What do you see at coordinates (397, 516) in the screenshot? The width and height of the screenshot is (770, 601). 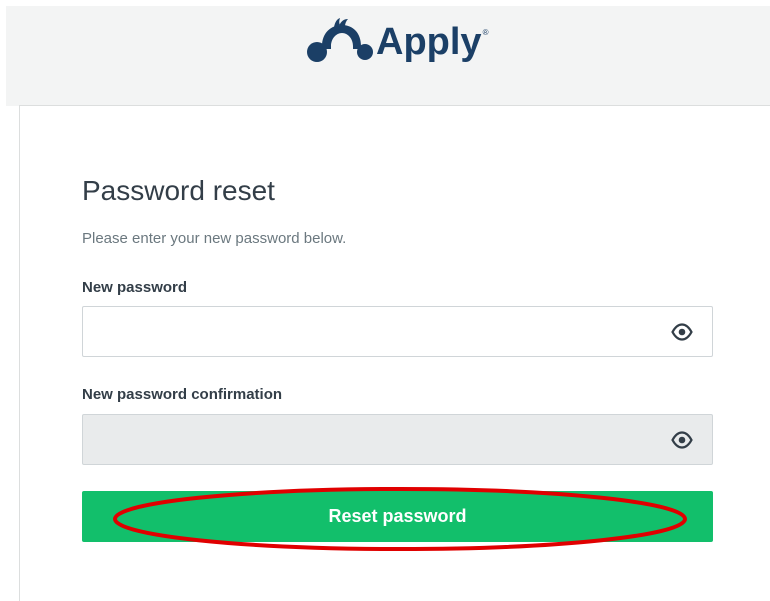 I see `reset-password-button: Reset password` at bounding box center [397, 516].